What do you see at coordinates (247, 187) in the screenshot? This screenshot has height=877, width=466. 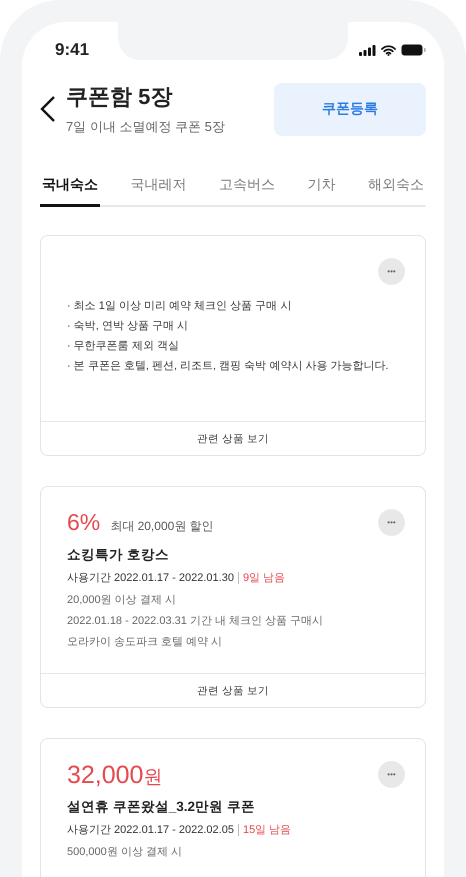 I see `category-tab: 고속버스` at bounding box center [247, 187].